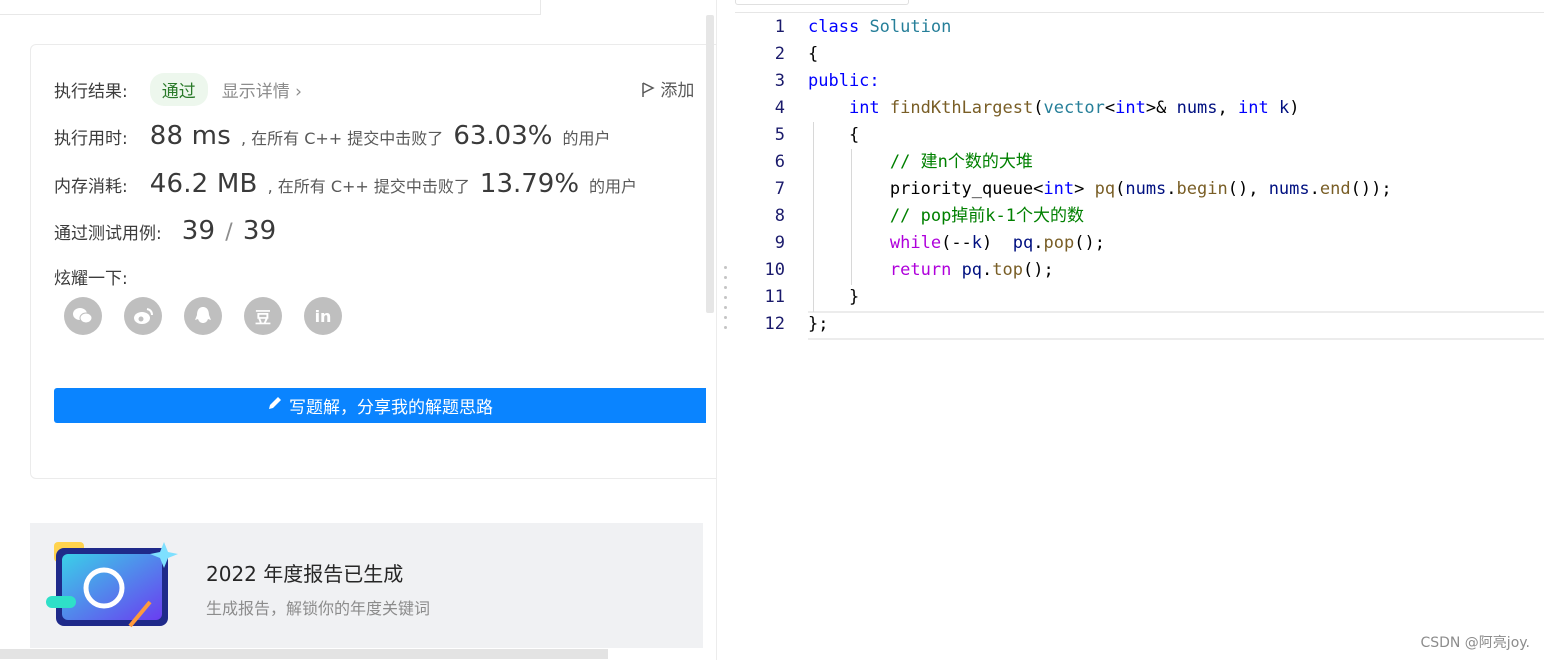 The width and height of the screenshot is (1544, 660). What do you see at coordinates (91, 187) in the screenshot?
I see `memory-label: 内存消耗:` at bounding box center [91, 187].